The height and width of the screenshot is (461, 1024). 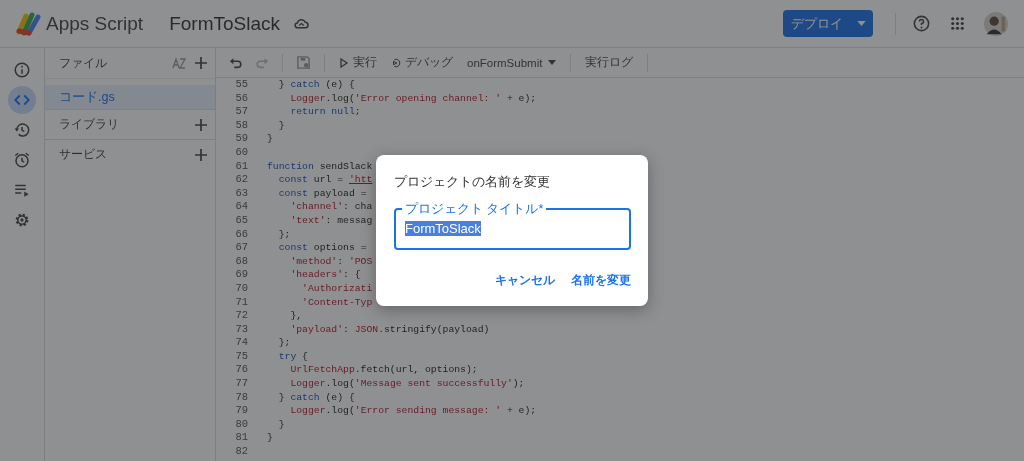 I want to click on alarm-clock-icon, so click(x=22, y=160).